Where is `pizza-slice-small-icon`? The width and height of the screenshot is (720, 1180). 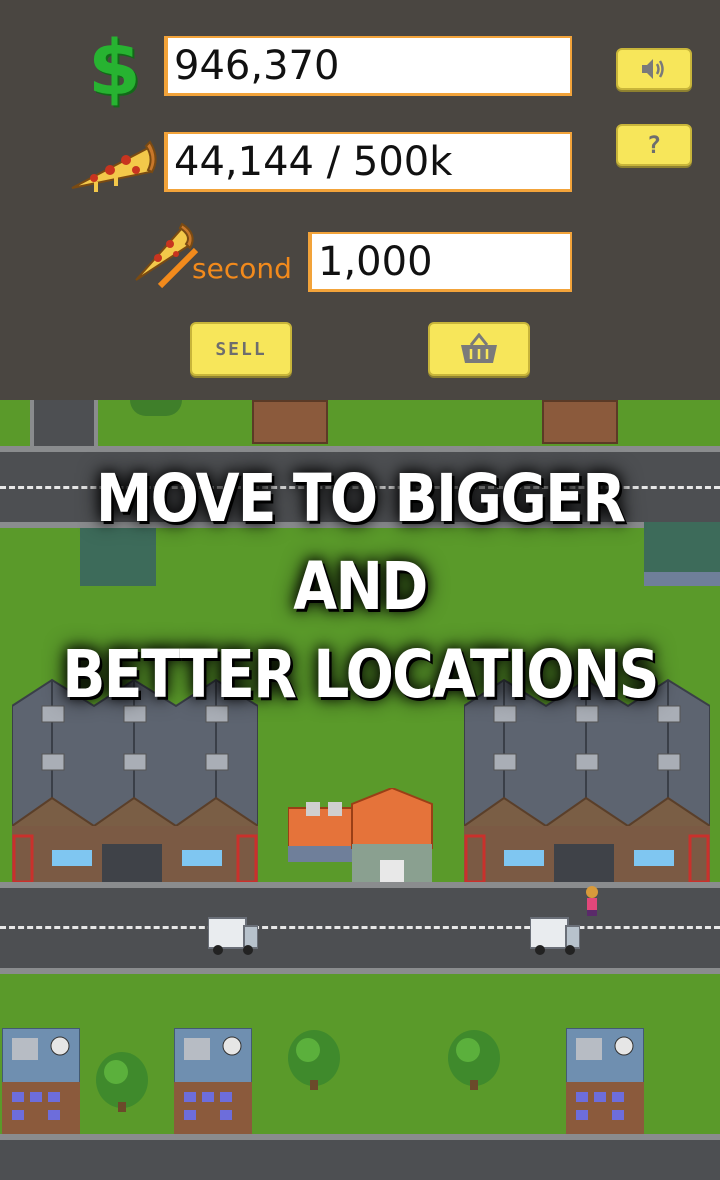 pizza-slice-small-icon is located at coordinates (167, 255).